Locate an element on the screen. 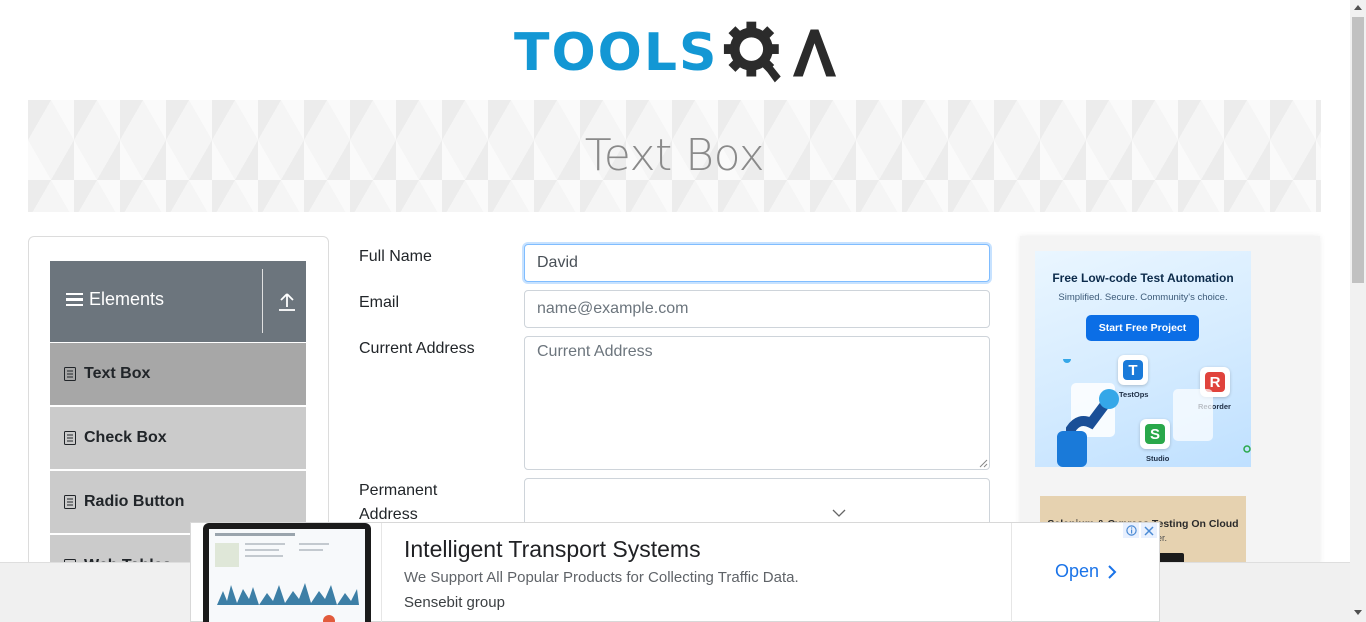 Image resolution: width=1366 pixels, height=622 pixels. logo-text: TOOLS is located at coordinates (616, 53).